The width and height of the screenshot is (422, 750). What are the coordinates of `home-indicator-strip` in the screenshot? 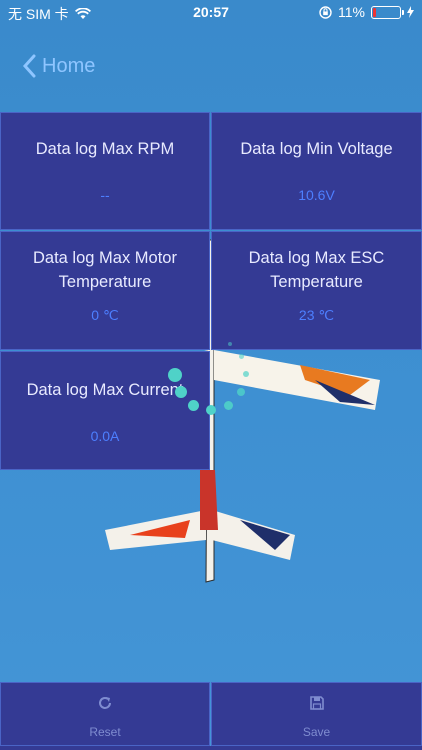 It's located at (211, 748).